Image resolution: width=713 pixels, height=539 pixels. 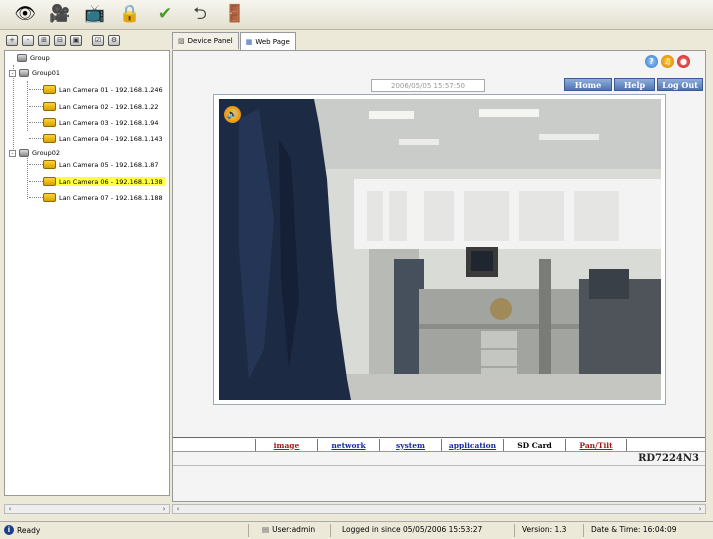 I want to click on snapshot-icon: ✔, so click(x=165, y=15).